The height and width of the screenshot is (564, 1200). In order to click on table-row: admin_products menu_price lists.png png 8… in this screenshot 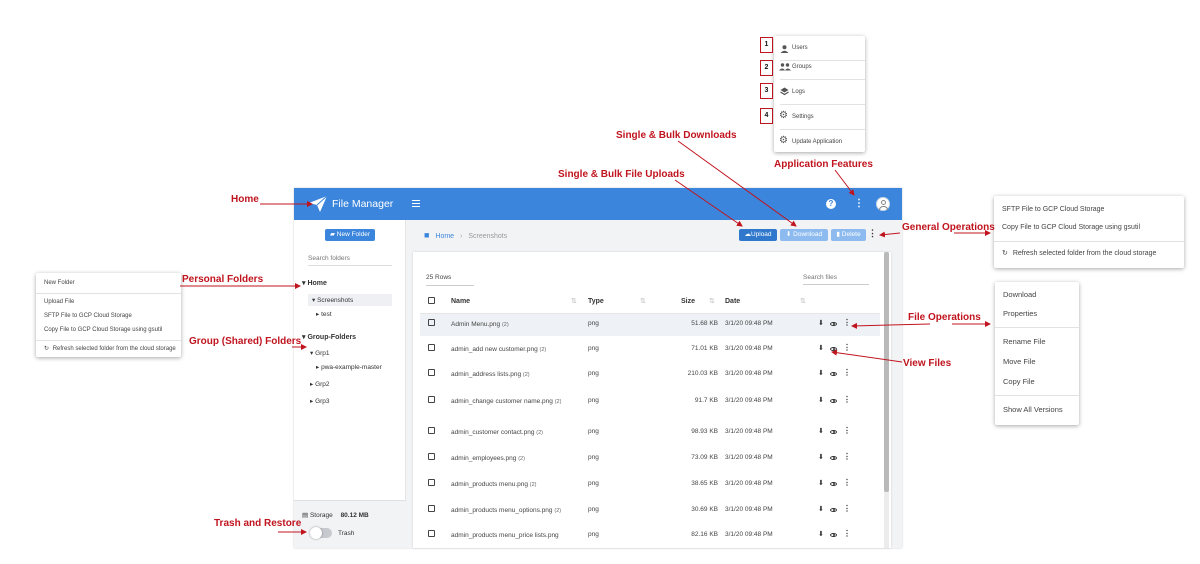, I will do `click(650, 536)`.